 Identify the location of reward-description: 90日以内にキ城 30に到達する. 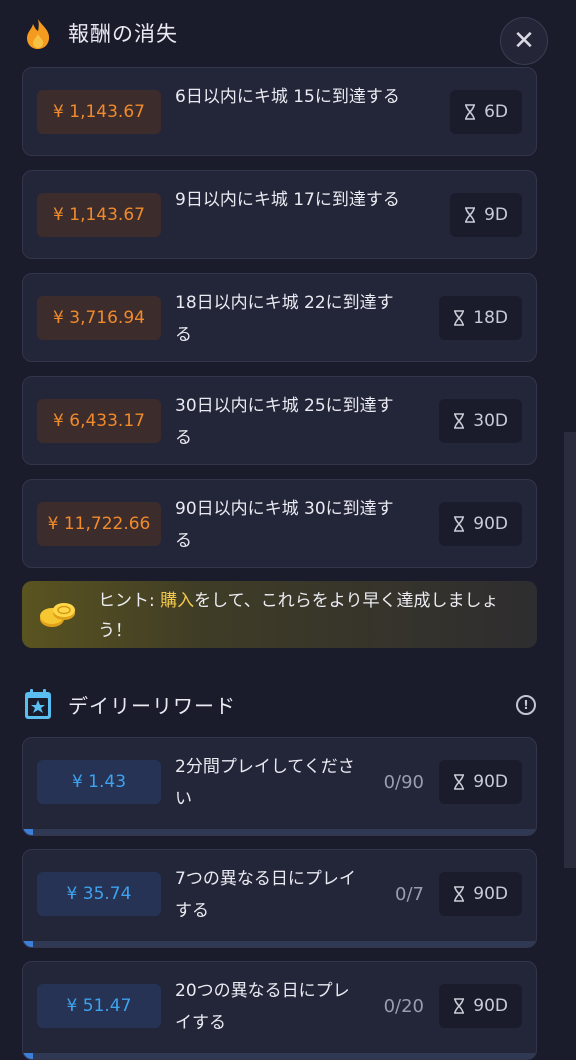
(284, 525).